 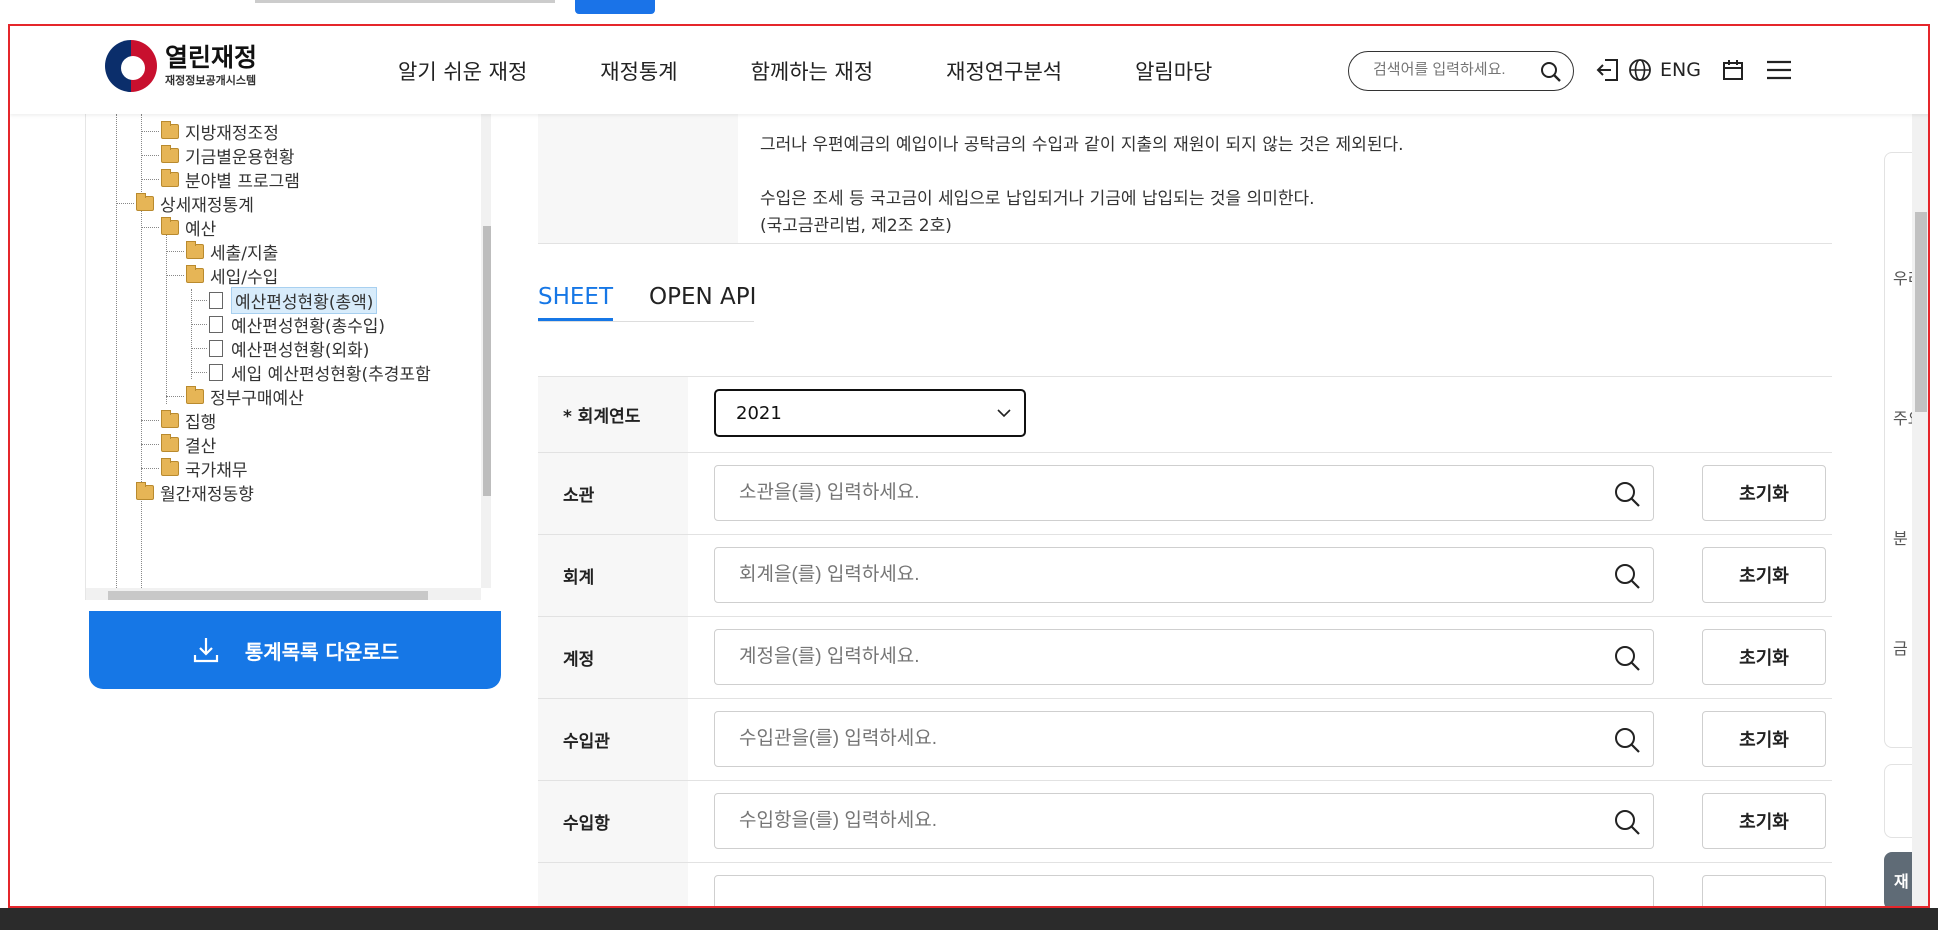 I want to click on nav-item-notice: 알림마당, so click(x=1173, y=71).